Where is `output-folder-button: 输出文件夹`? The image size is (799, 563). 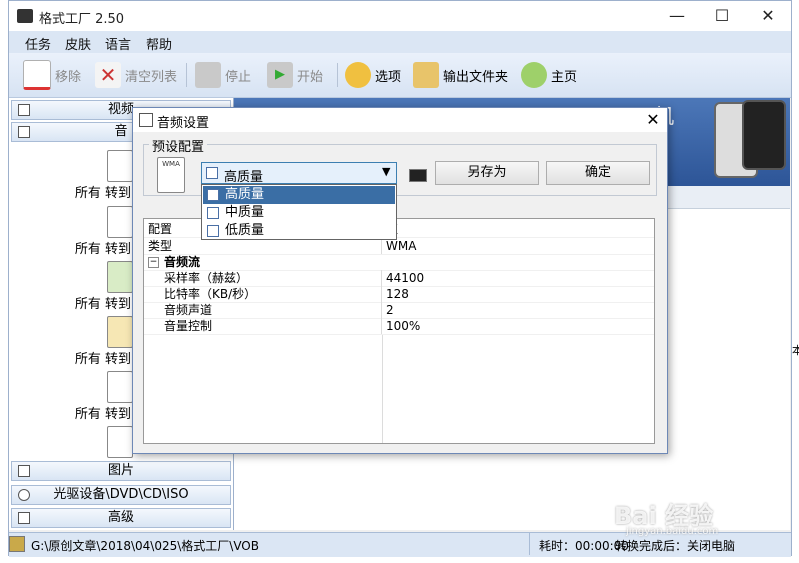
output-folder-button: 输出文件夹 is located at coordinates (460, 75).